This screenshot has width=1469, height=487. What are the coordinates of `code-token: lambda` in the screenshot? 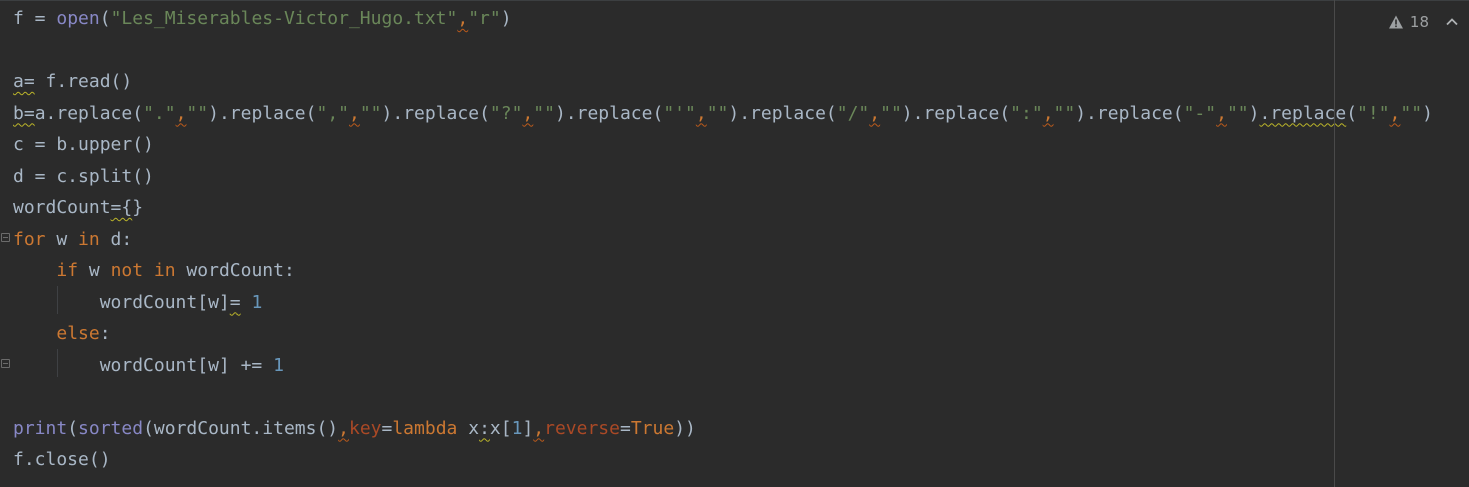 It's located at (425, 428).